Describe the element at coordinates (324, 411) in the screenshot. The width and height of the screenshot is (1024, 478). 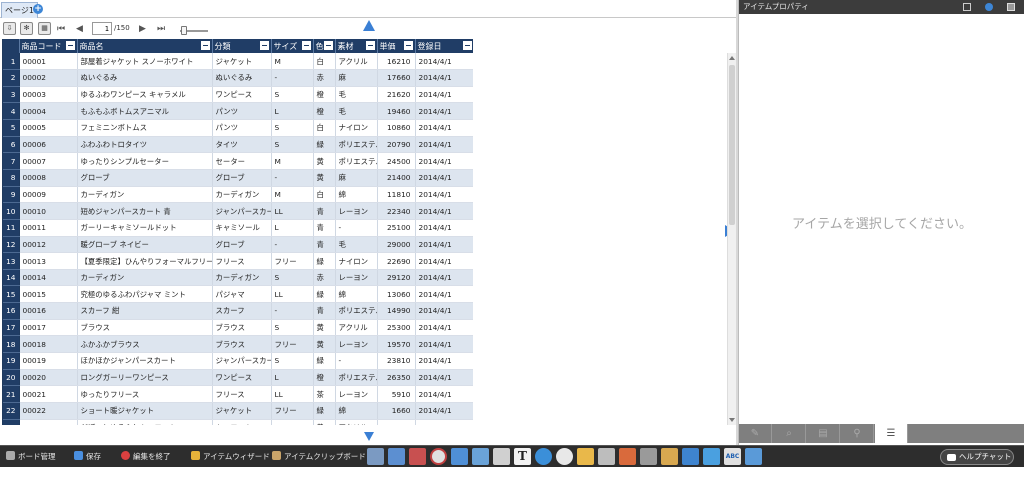
I see `table-cell: 緑` at that location.